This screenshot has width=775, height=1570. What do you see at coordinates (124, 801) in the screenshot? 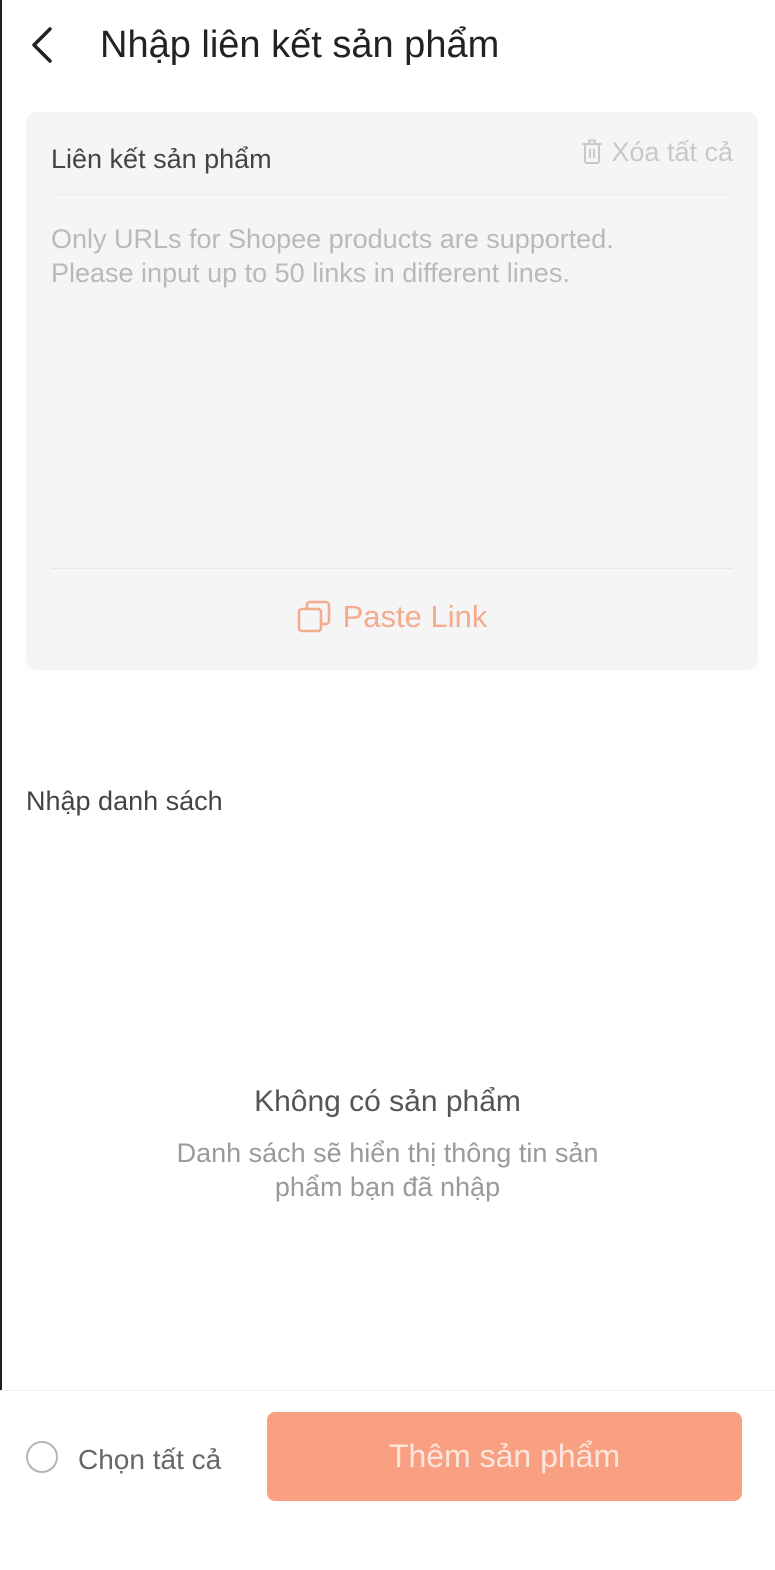
I see `import-list-title: Nhập danh sách` at bounding box center [124, 801].